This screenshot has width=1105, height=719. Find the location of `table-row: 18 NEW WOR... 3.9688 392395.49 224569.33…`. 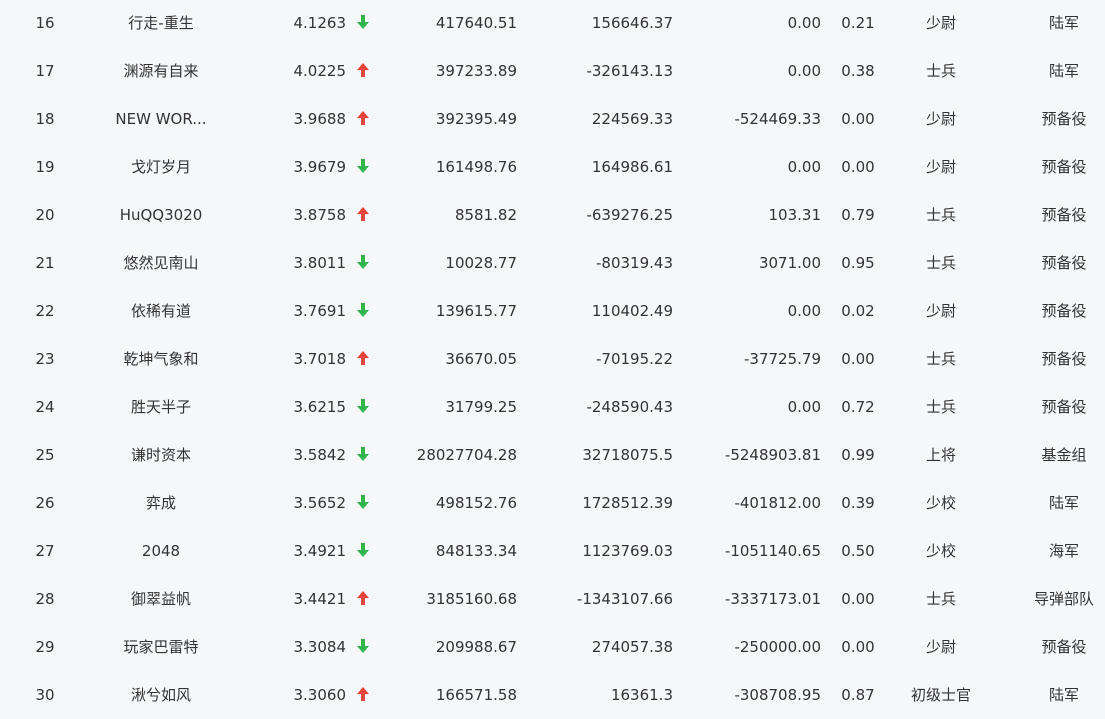

table-row: 18 NEW WOR... 3.9688 392395.49 224569.33… is located at coordinates (552, 119).